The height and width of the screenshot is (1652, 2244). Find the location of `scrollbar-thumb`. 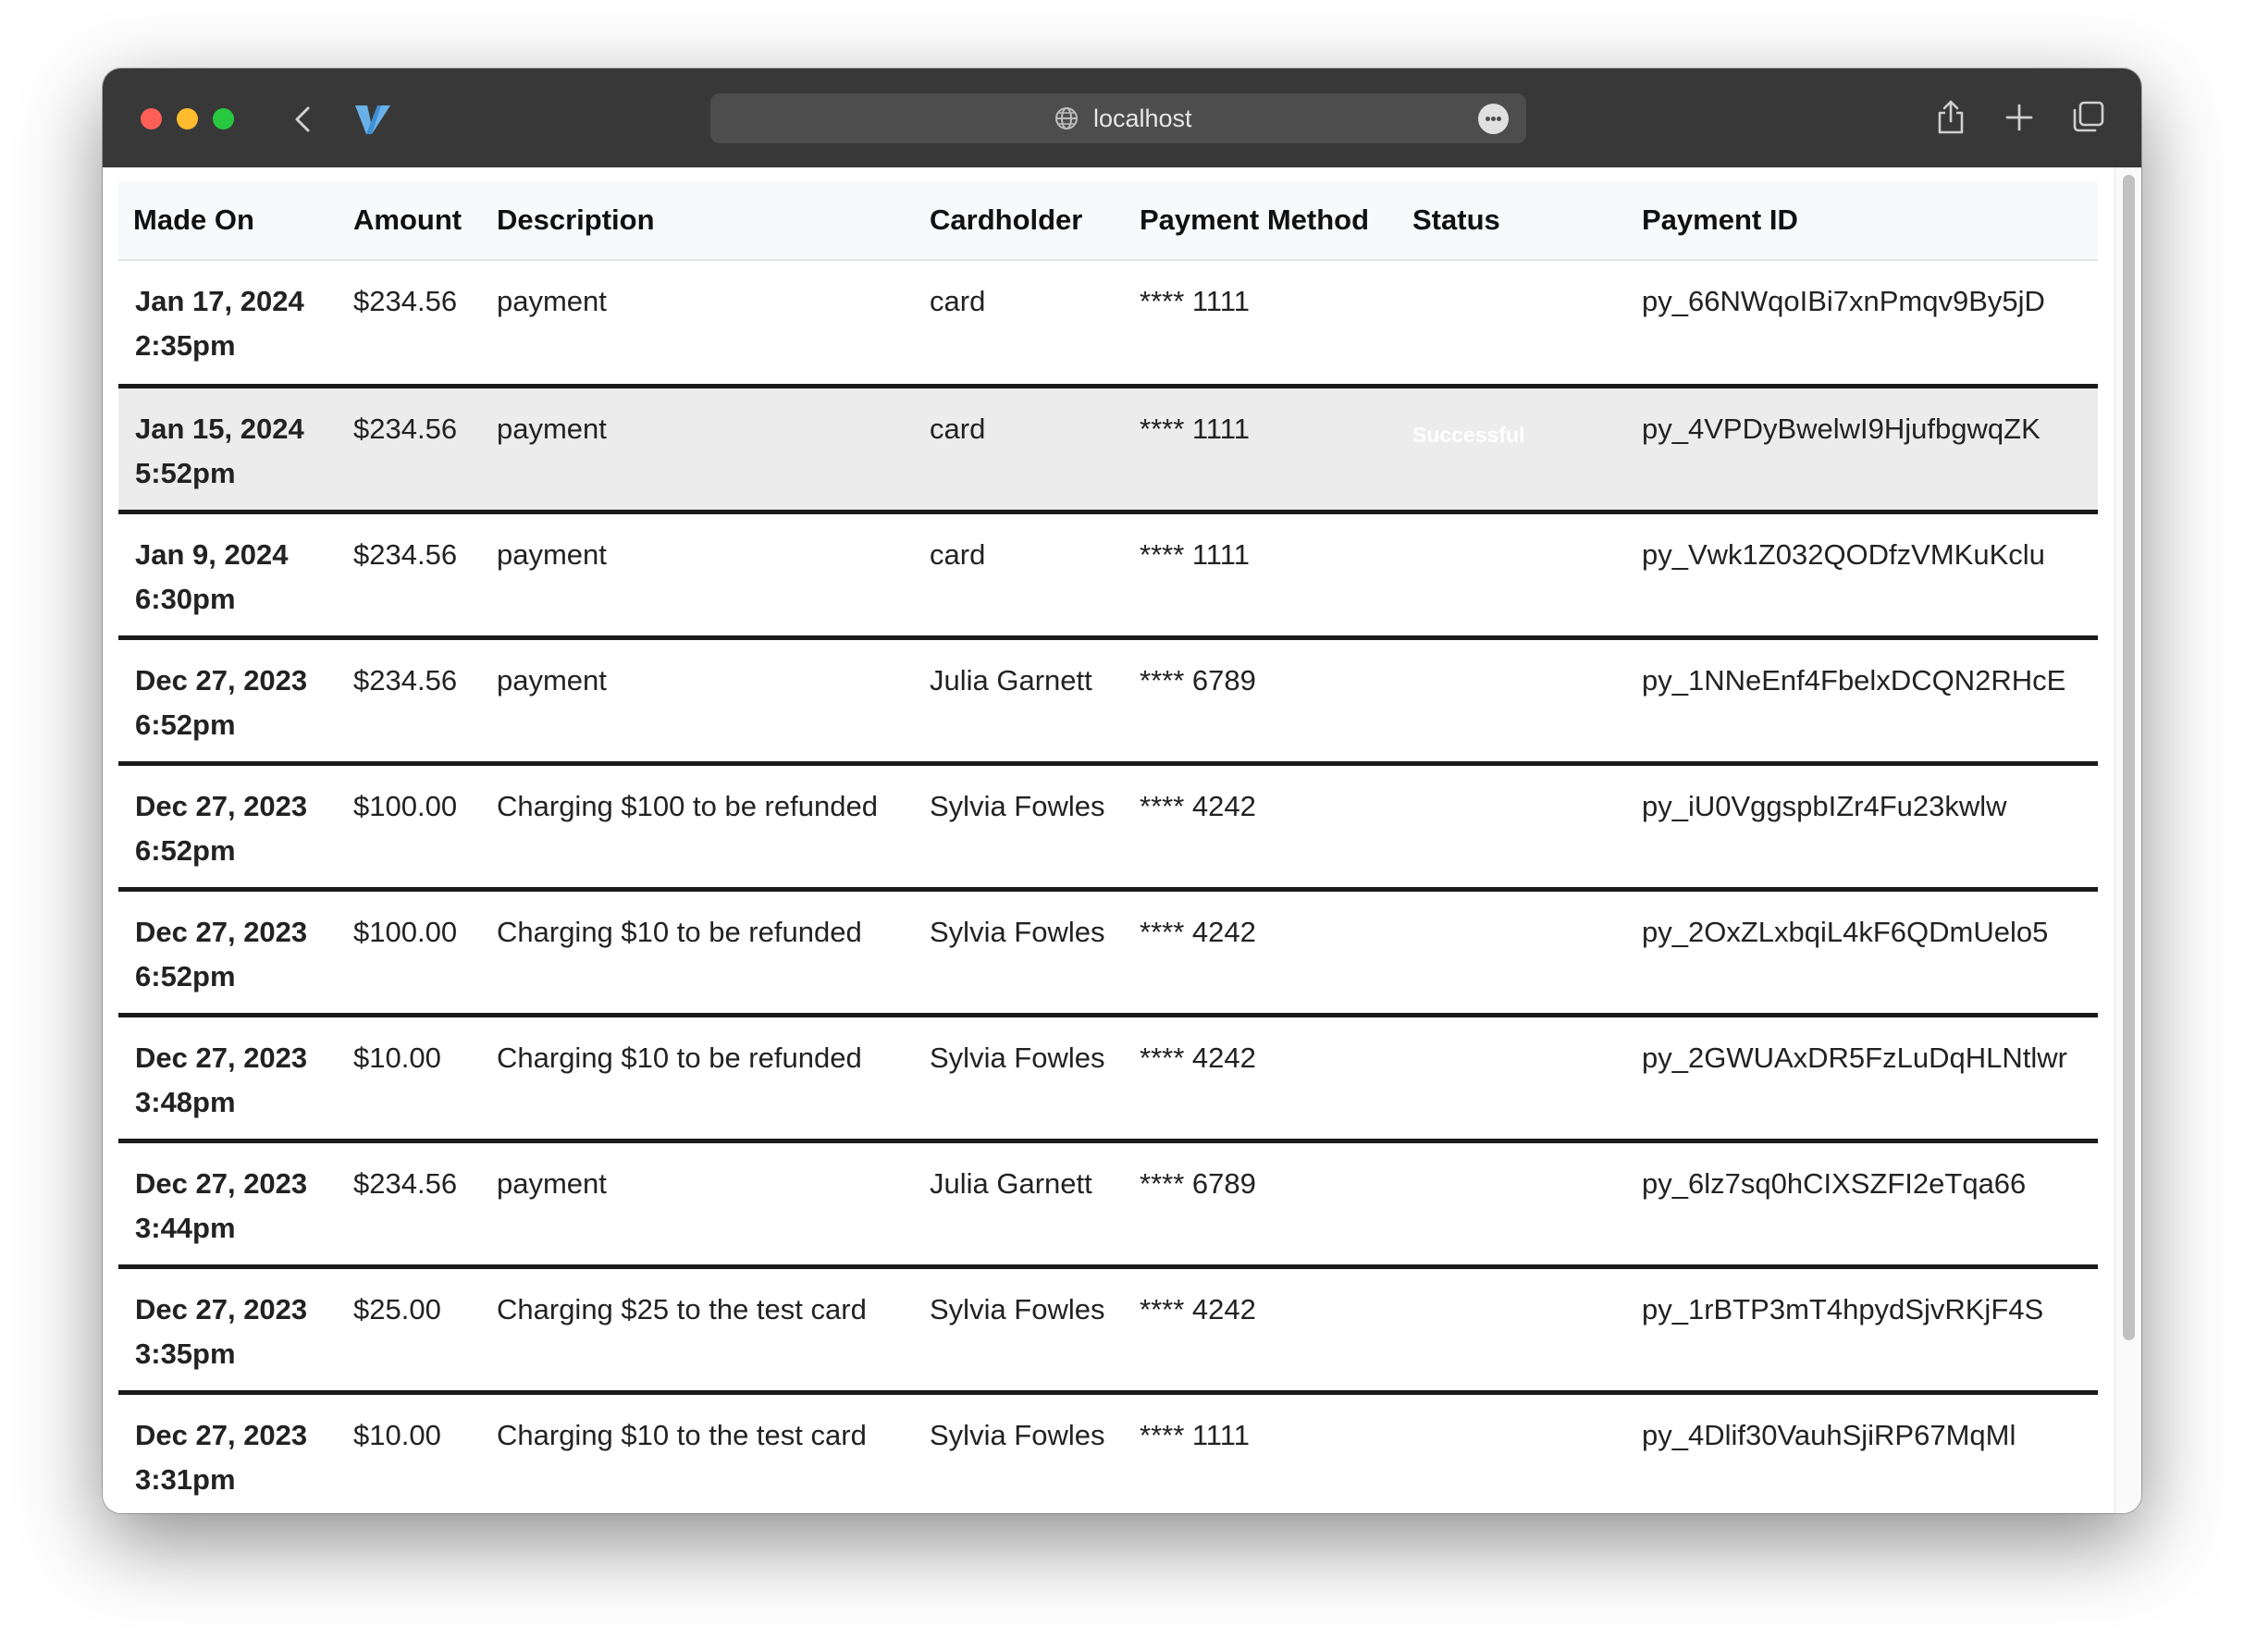

scrollbar-thumb is located at coordinates (2129, 758).